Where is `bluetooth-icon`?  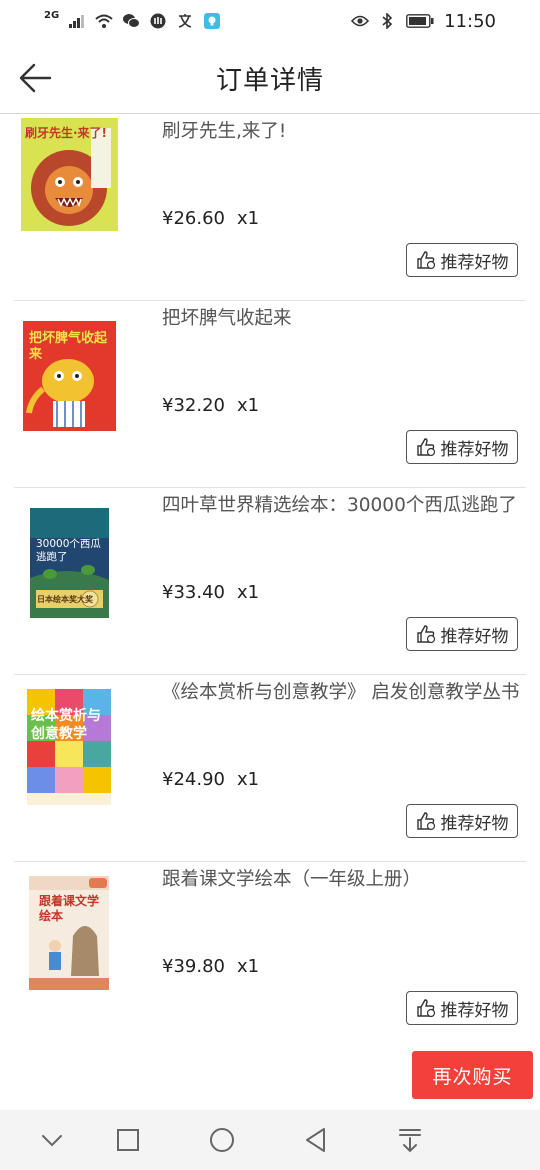
bluetooth-icon is located at coordinates (387, 21).